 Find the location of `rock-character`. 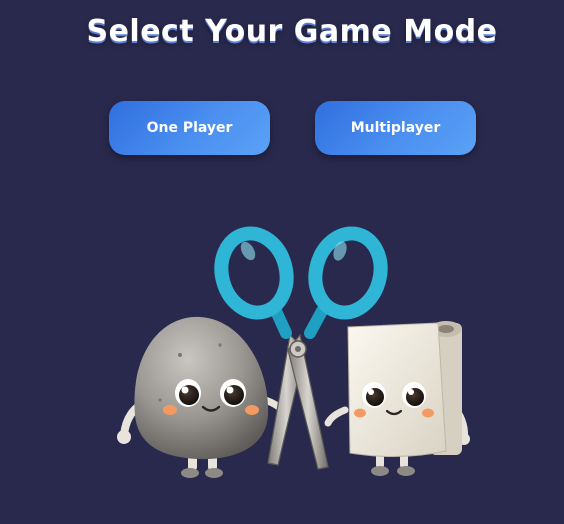

rock-character is located at coordinates (203, 397).